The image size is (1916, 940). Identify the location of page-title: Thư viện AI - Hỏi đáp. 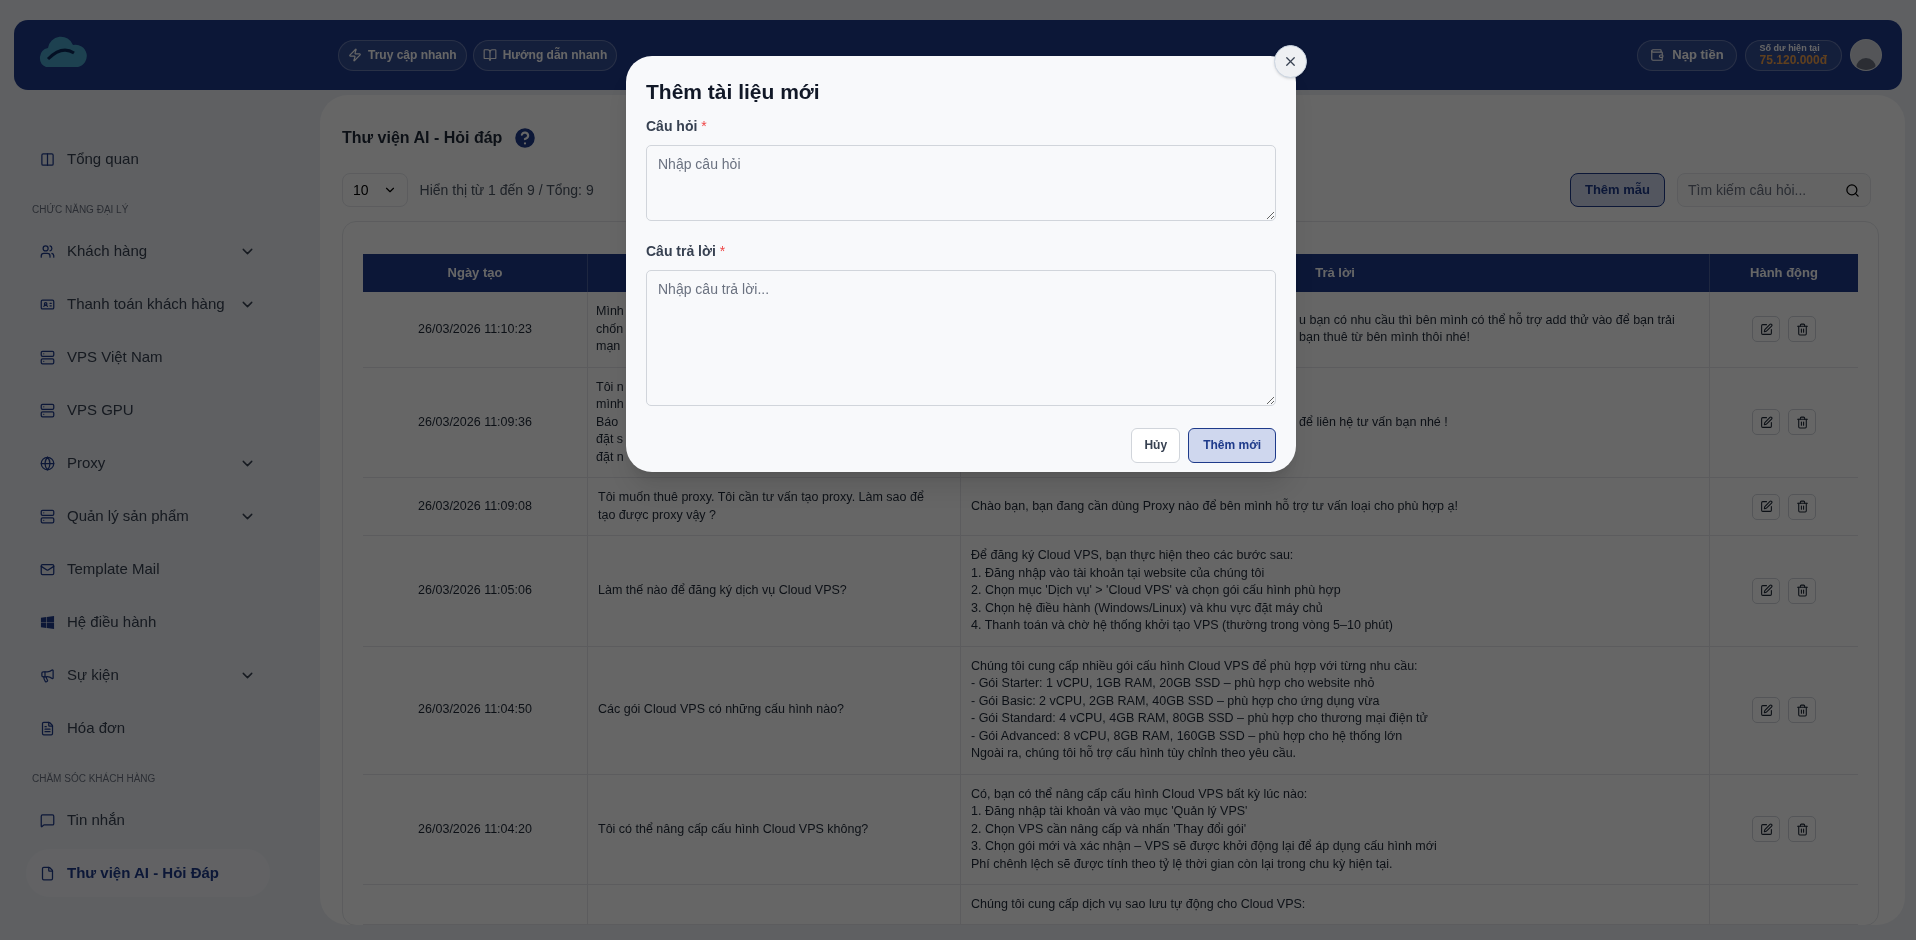
(422, 138).